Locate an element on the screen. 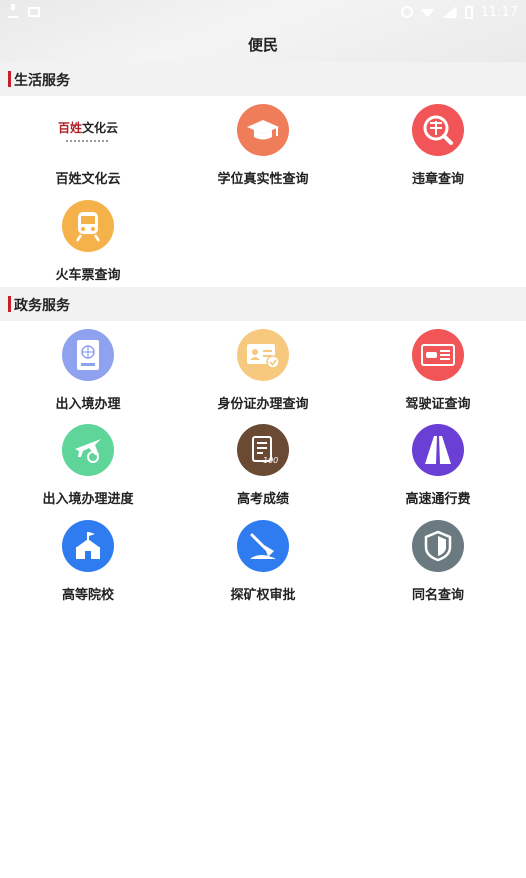  status-bar: 11:17 is located at coordinates (263, 12).